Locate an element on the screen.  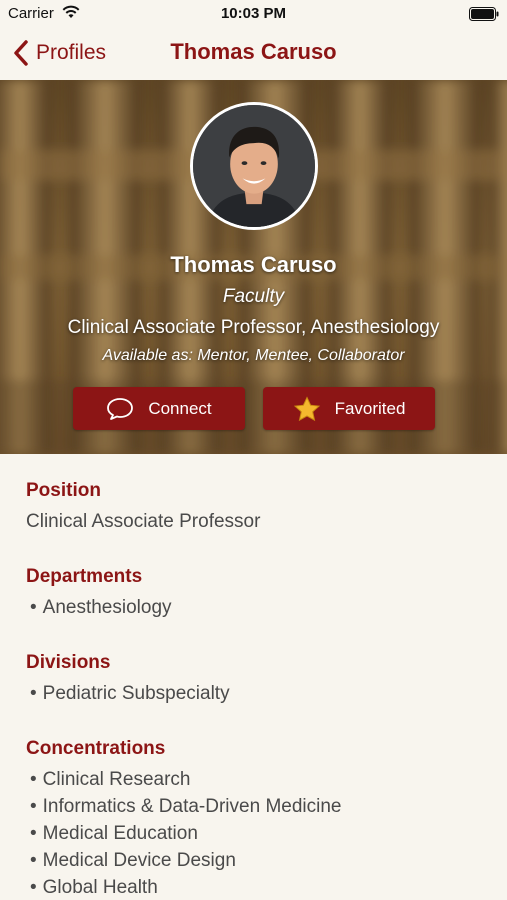
list-item: • Medical Education is located at coordinates (114, 833).